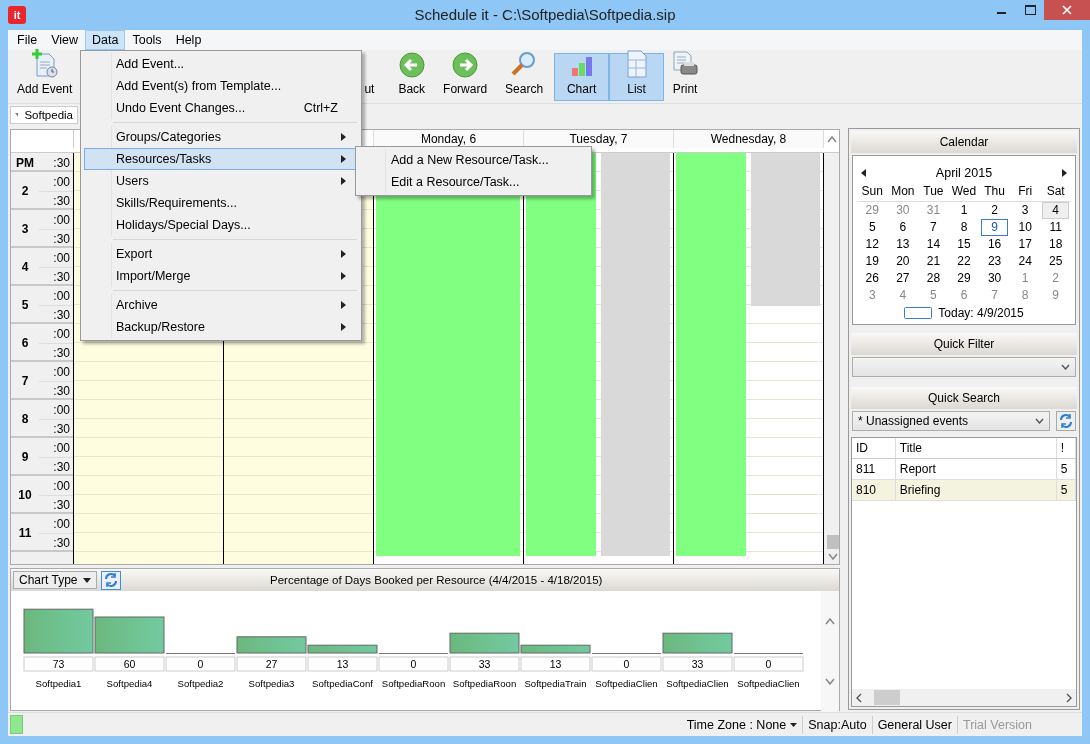  I want to click on toolbar-button: List, so click(637, 76).